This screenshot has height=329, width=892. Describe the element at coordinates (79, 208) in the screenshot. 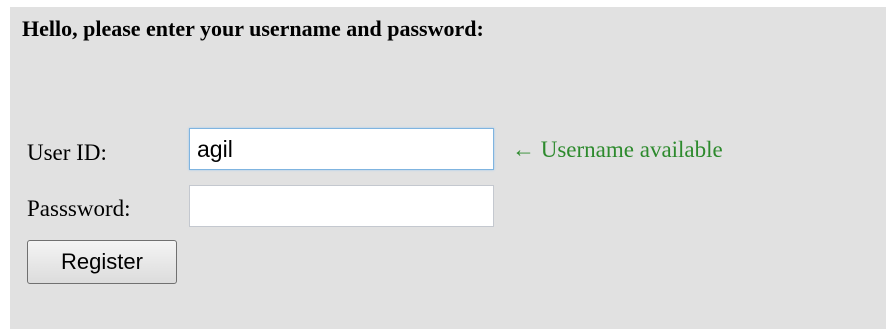

I see `password-label: Passsword:` at that location.